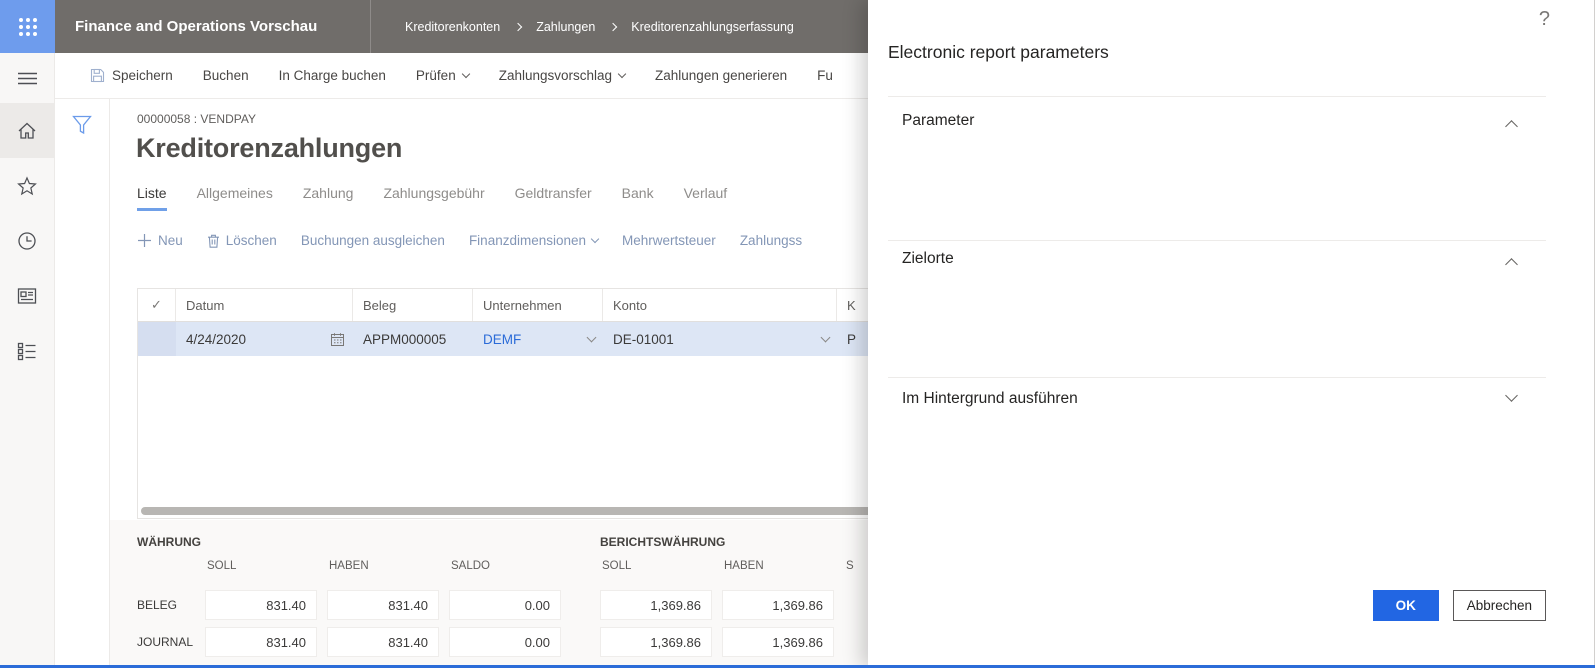 The image size is (1595, 668). I want to click on scrollbar-thumb, so click(507, 511).